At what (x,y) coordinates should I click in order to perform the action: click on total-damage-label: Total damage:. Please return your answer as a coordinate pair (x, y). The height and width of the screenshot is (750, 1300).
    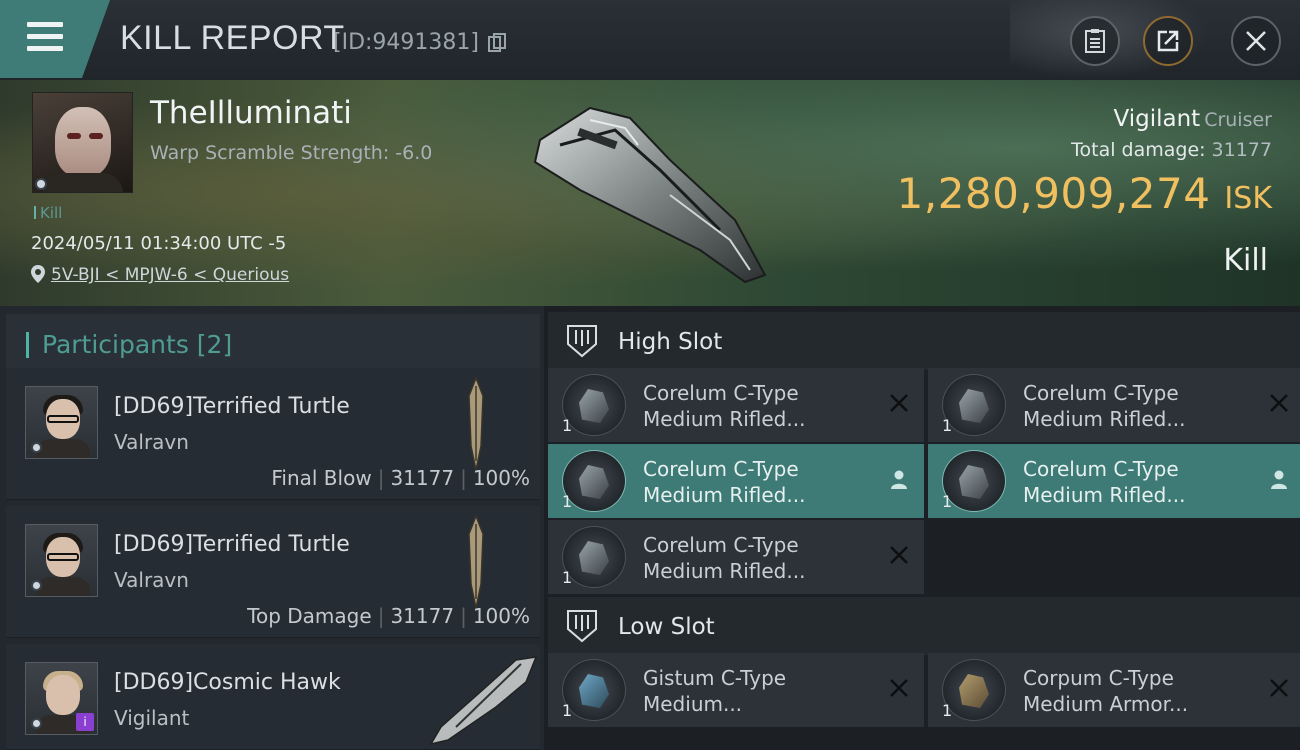
    Looking at the image, I should click on (1138, 150).